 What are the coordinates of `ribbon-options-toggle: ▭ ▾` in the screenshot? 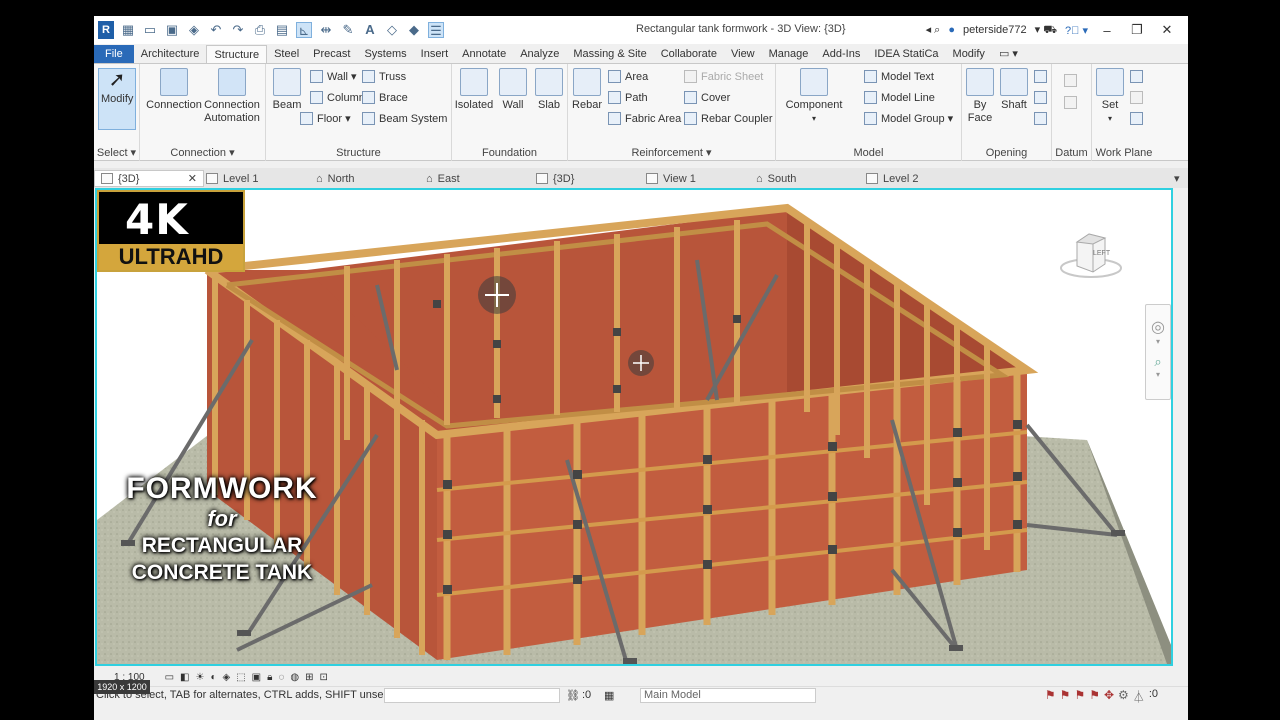 It's located at (1008, 54).